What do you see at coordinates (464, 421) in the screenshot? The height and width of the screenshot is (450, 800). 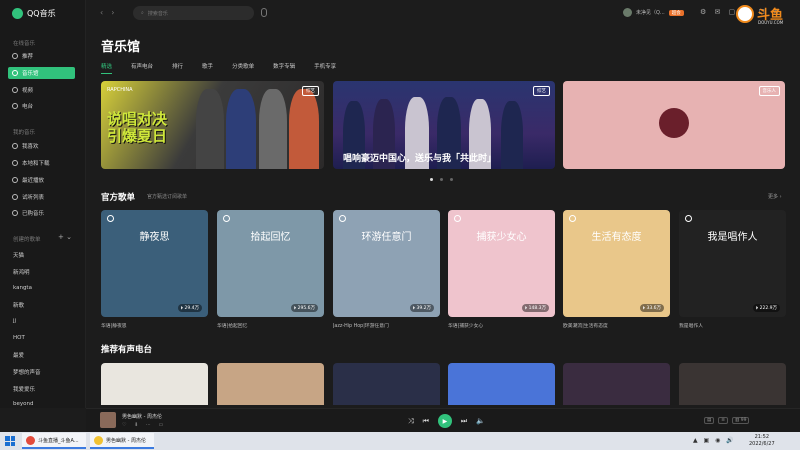 I see `next-icon: ⏭` at bounding box center [464, 421].